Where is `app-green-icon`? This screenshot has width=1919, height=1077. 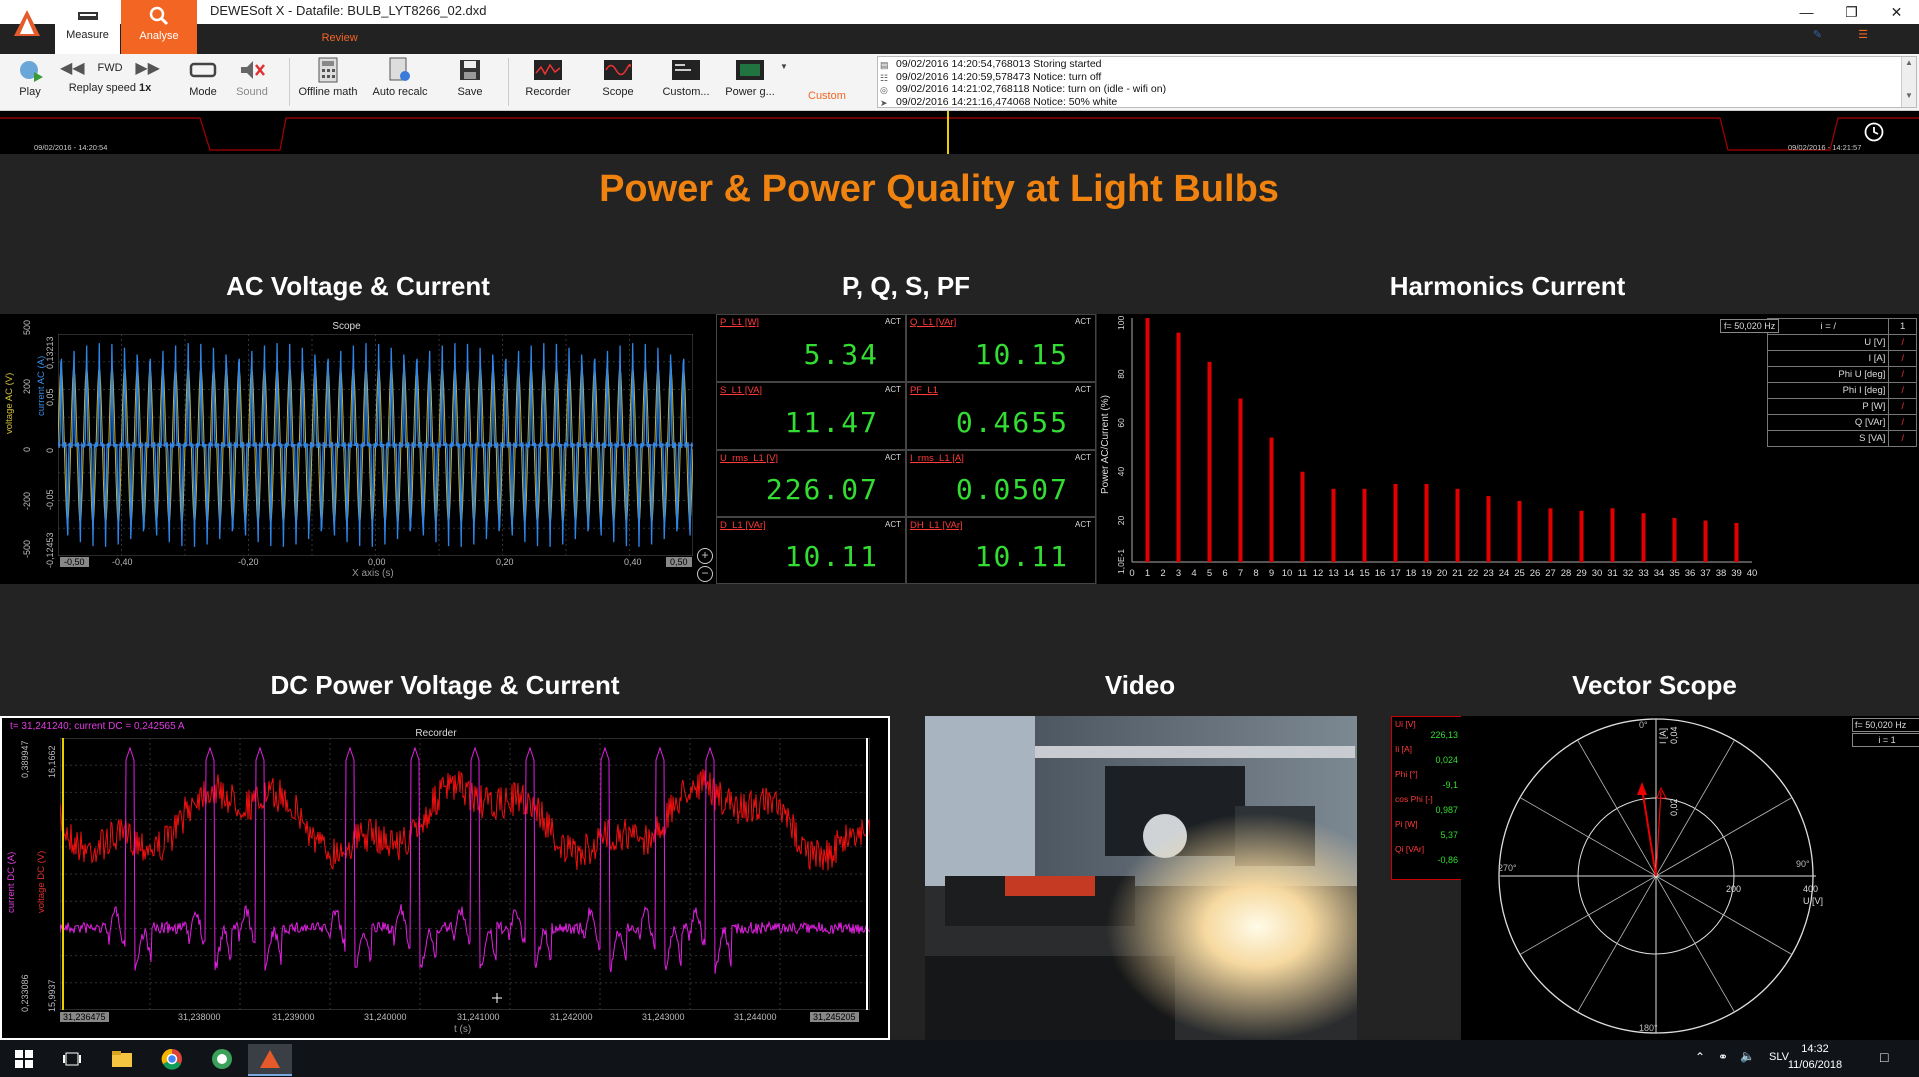
app-green-icon is located at coordinates (222, 1059).